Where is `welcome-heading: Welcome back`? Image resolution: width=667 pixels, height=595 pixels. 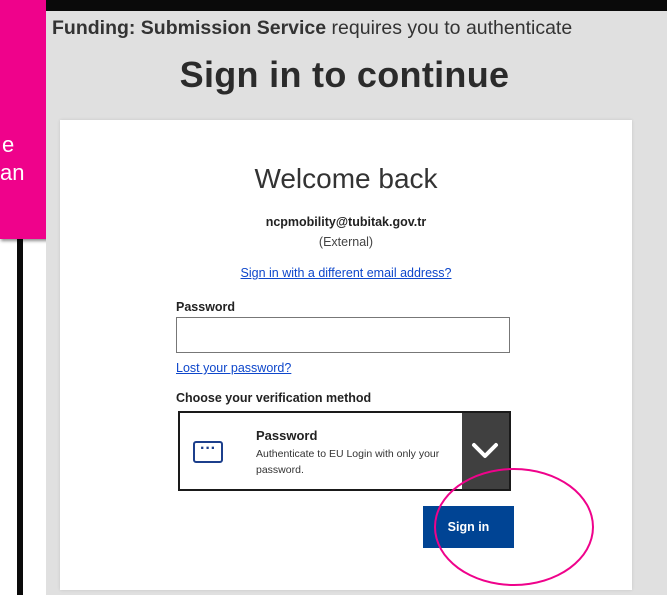
welcome-heading: Welcome back is located at coordinates (346, 178).